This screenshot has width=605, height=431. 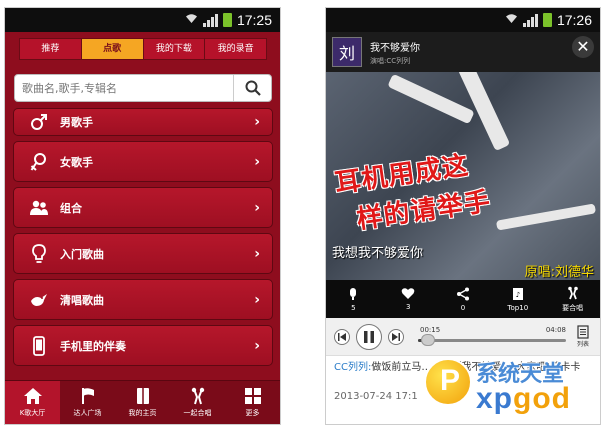 What do you see at coordinates (492, 340) in the screenshot?
I see `progress-track` at bounding box center [492, 340].